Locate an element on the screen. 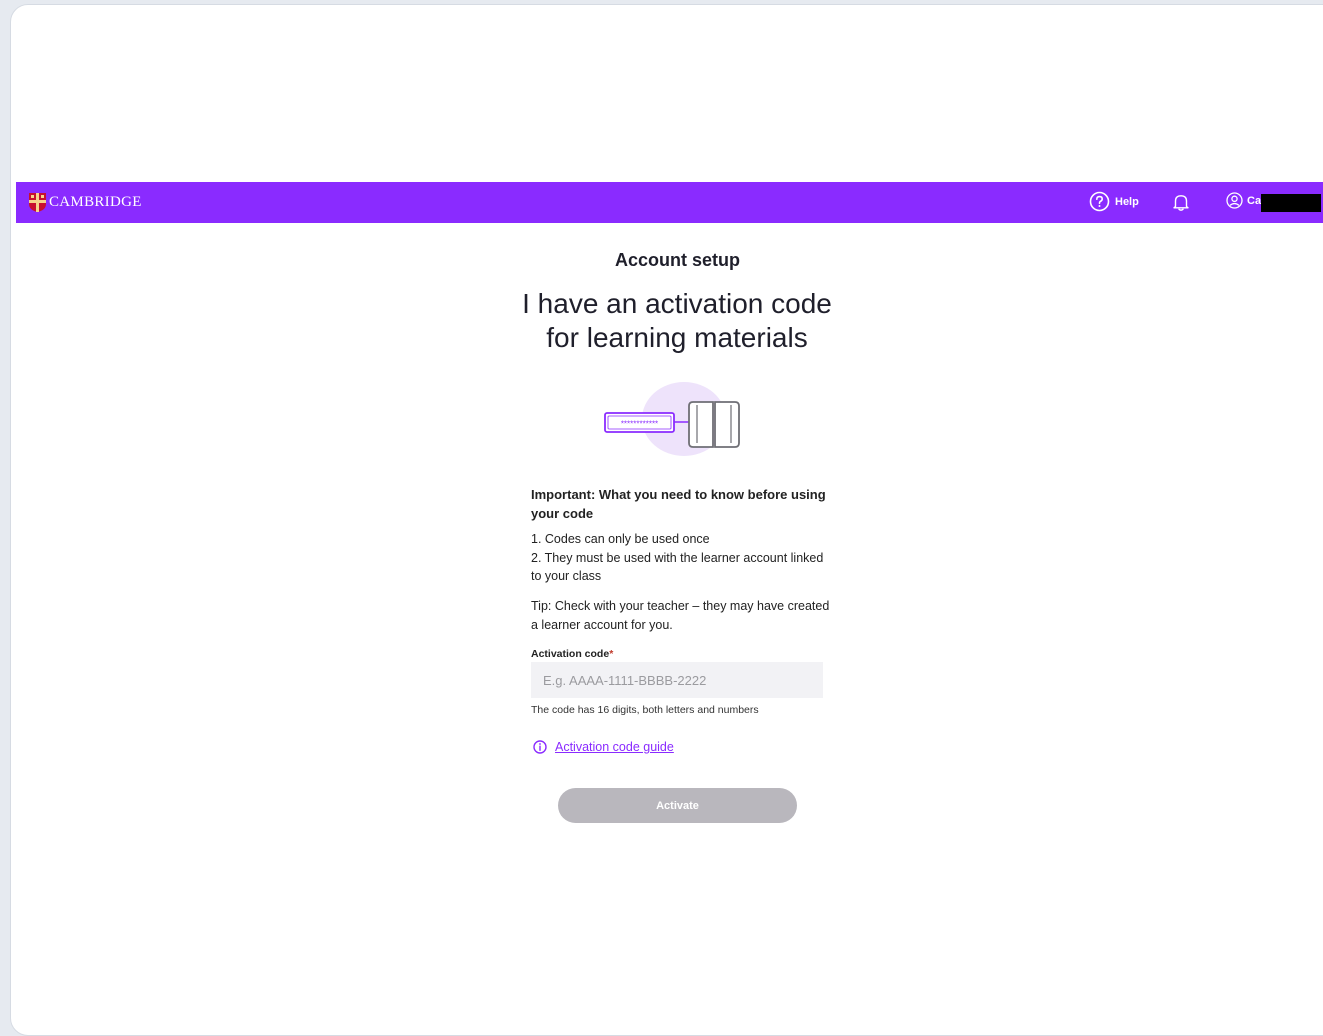 Image resolution: width=1323 pixels, height=1036 pixels. help-button: Help is located at coordinates (1114, 201).